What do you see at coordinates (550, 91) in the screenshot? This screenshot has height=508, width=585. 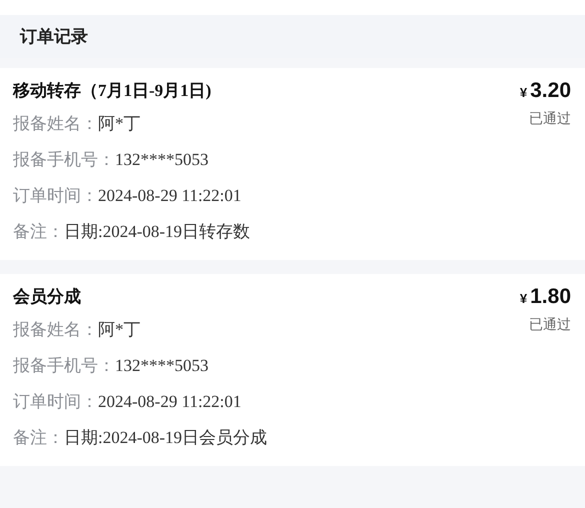 I see `order-amount: 3.20` at bounding box center [550, 91].